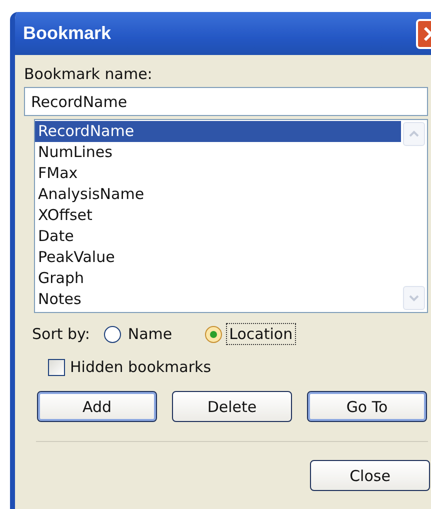 The width and height of the screenshot is (431, 509). What do you see at coordinates (141, 367) in the screenshot?
I see `checkbox-label: Hidden bookmarks` at bounding box center [141, 367].